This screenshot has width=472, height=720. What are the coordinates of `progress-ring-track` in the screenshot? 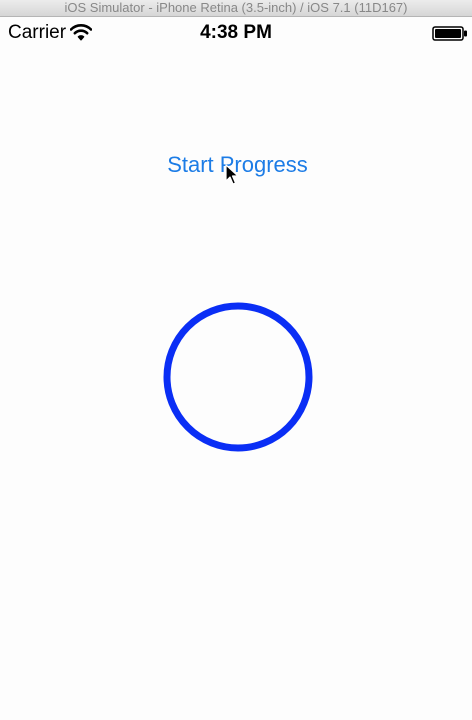 It's located at (238, 377).